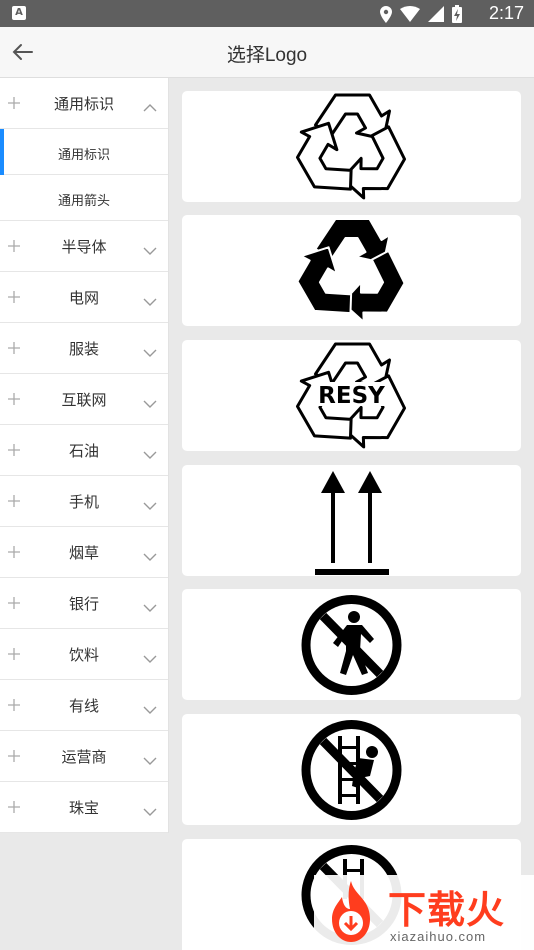  I want to click on recycle-solid-icon, so click(351, 270).